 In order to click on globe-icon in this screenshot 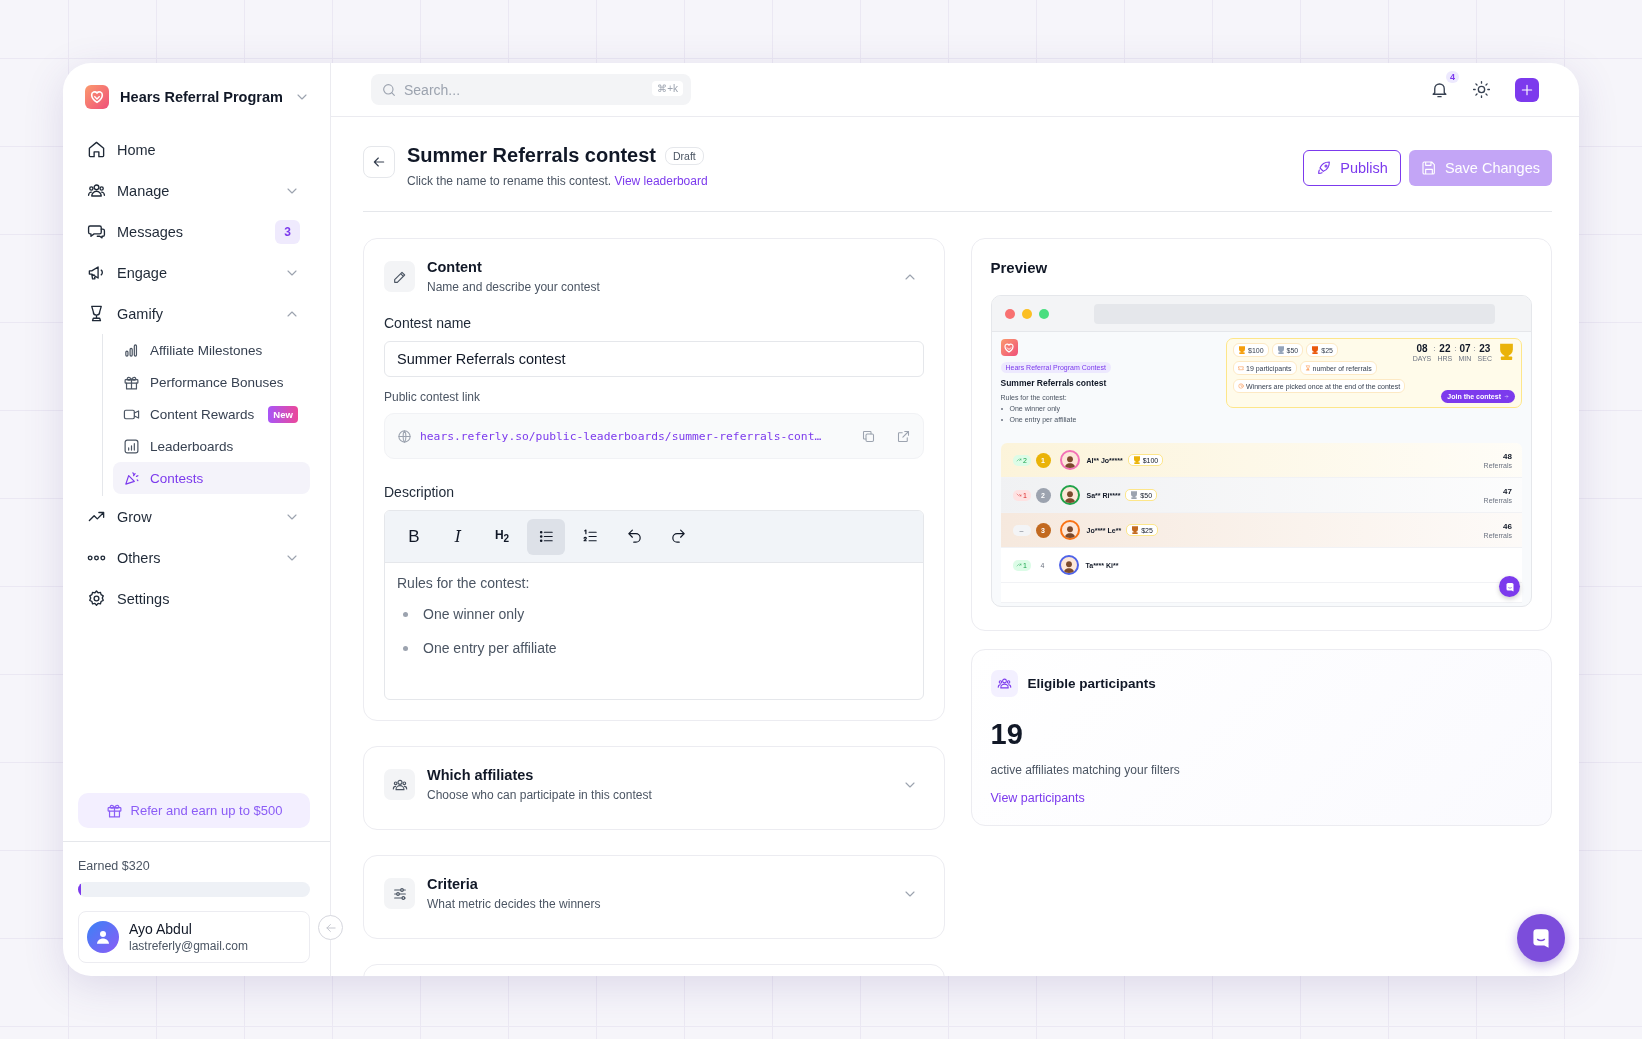, I will do `click(404, 436)`.